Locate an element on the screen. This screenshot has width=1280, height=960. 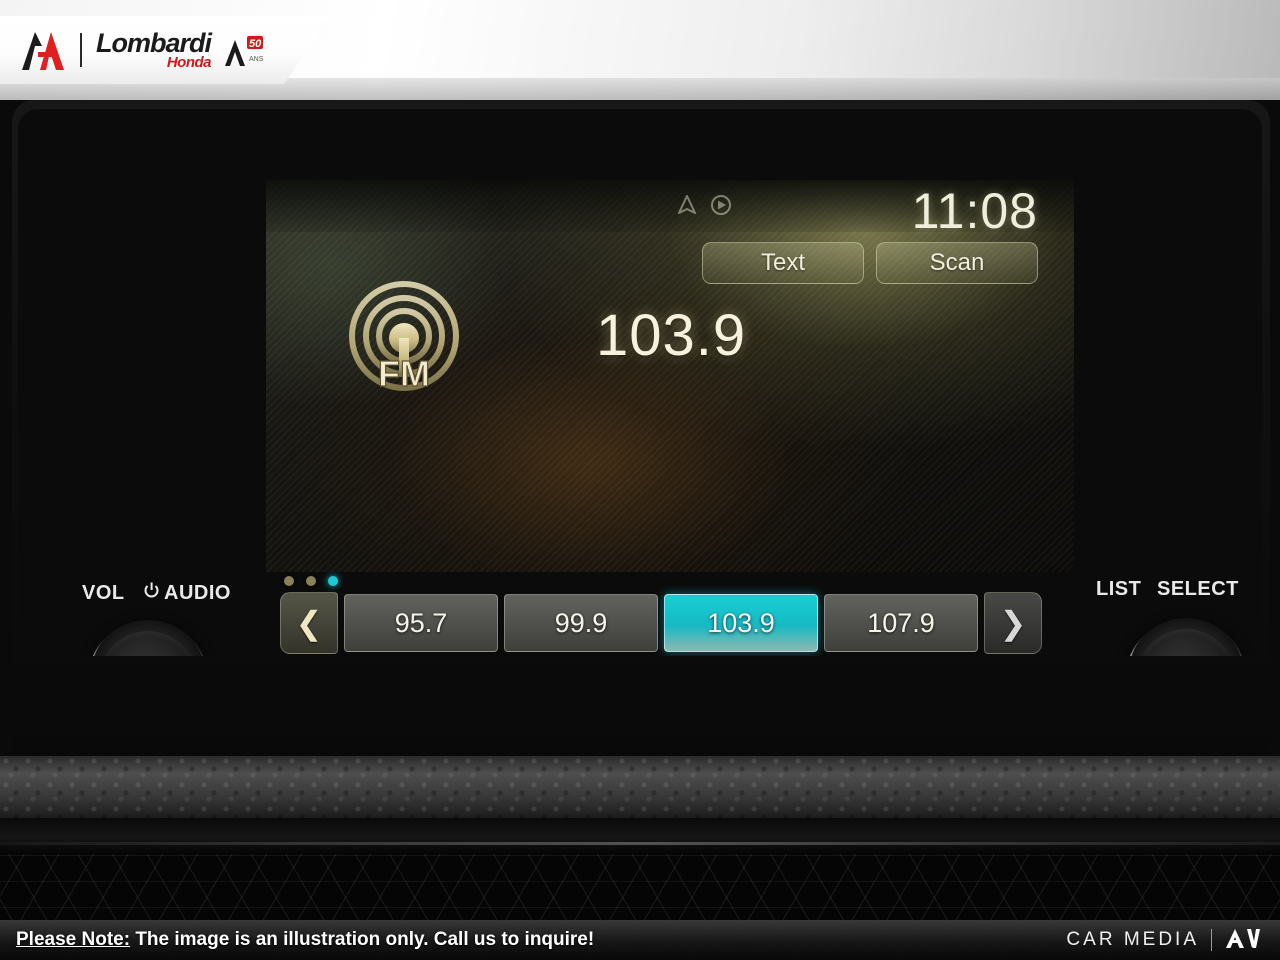
car-media-branding: CAR MEDIA is located at coordinates (1165, 940).